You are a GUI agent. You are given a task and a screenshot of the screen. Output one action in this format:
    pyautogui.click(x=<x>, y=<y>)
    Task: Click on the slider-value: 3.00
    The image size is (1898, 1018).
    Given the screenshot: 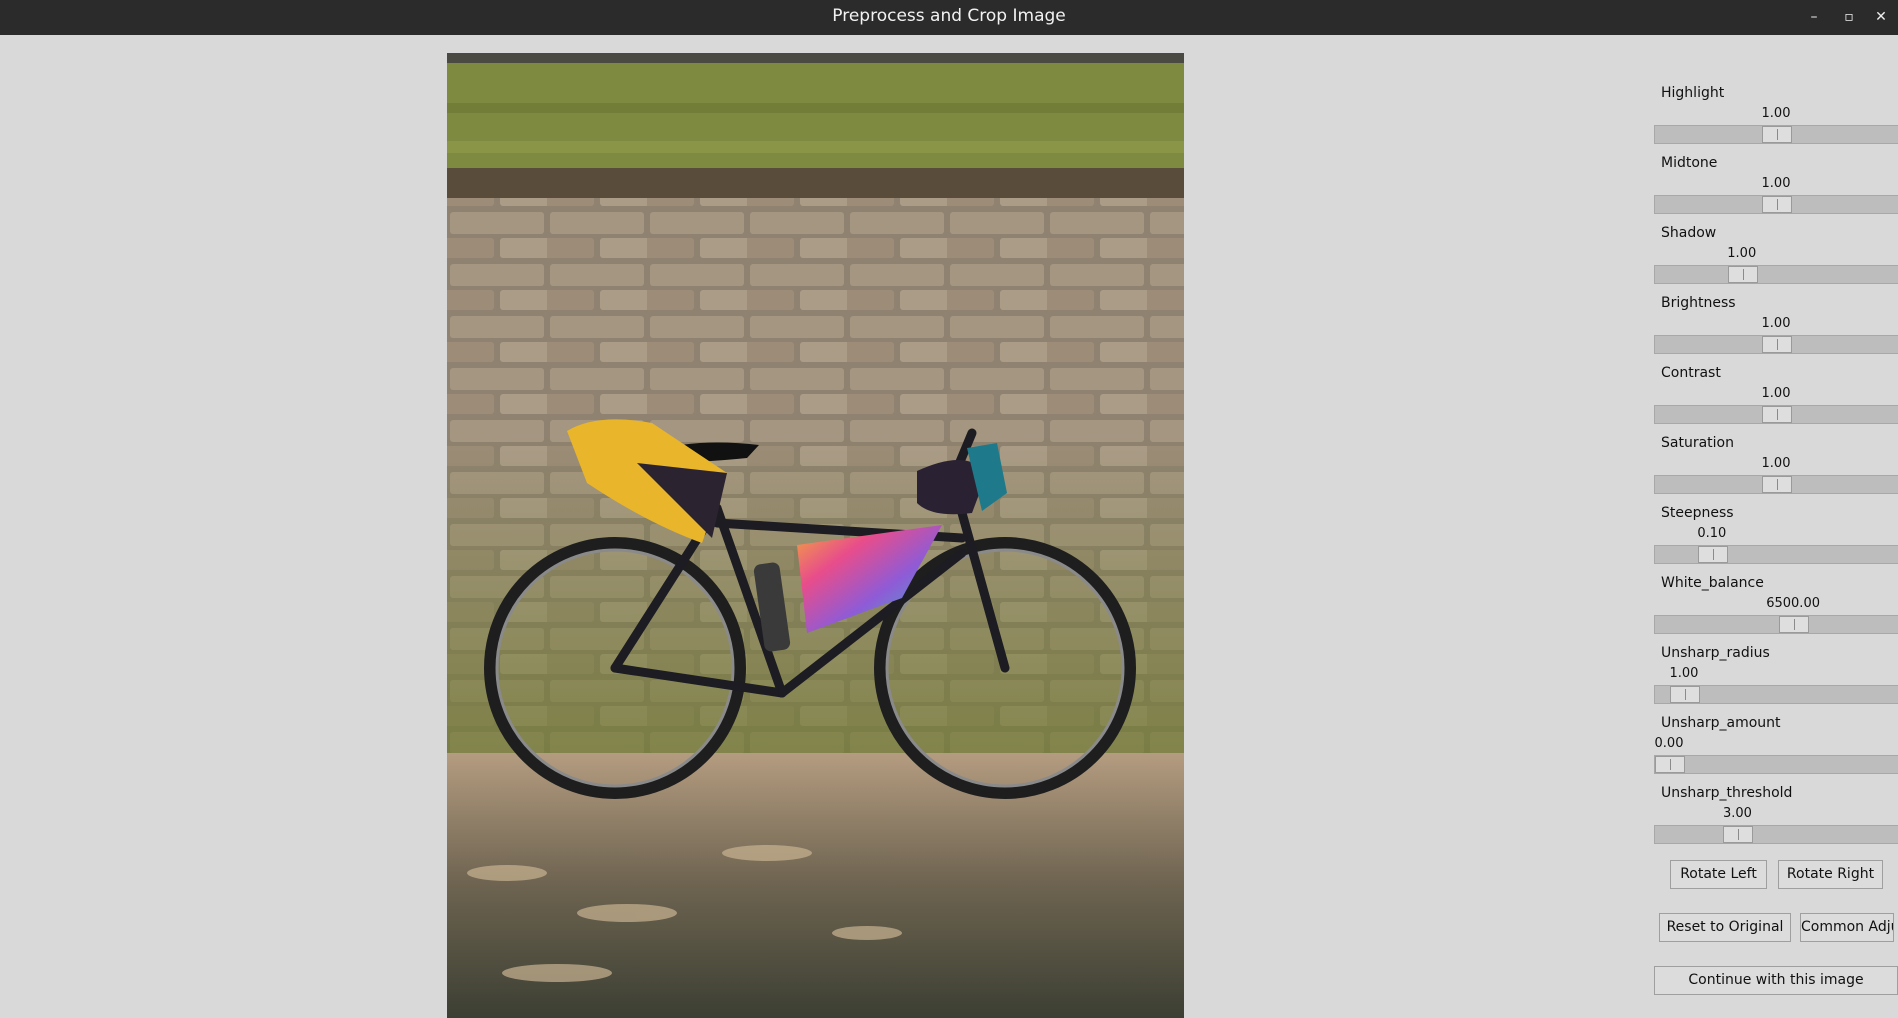 What is the action you would take?
    pyautogui.click(x=1737, y=813)
    